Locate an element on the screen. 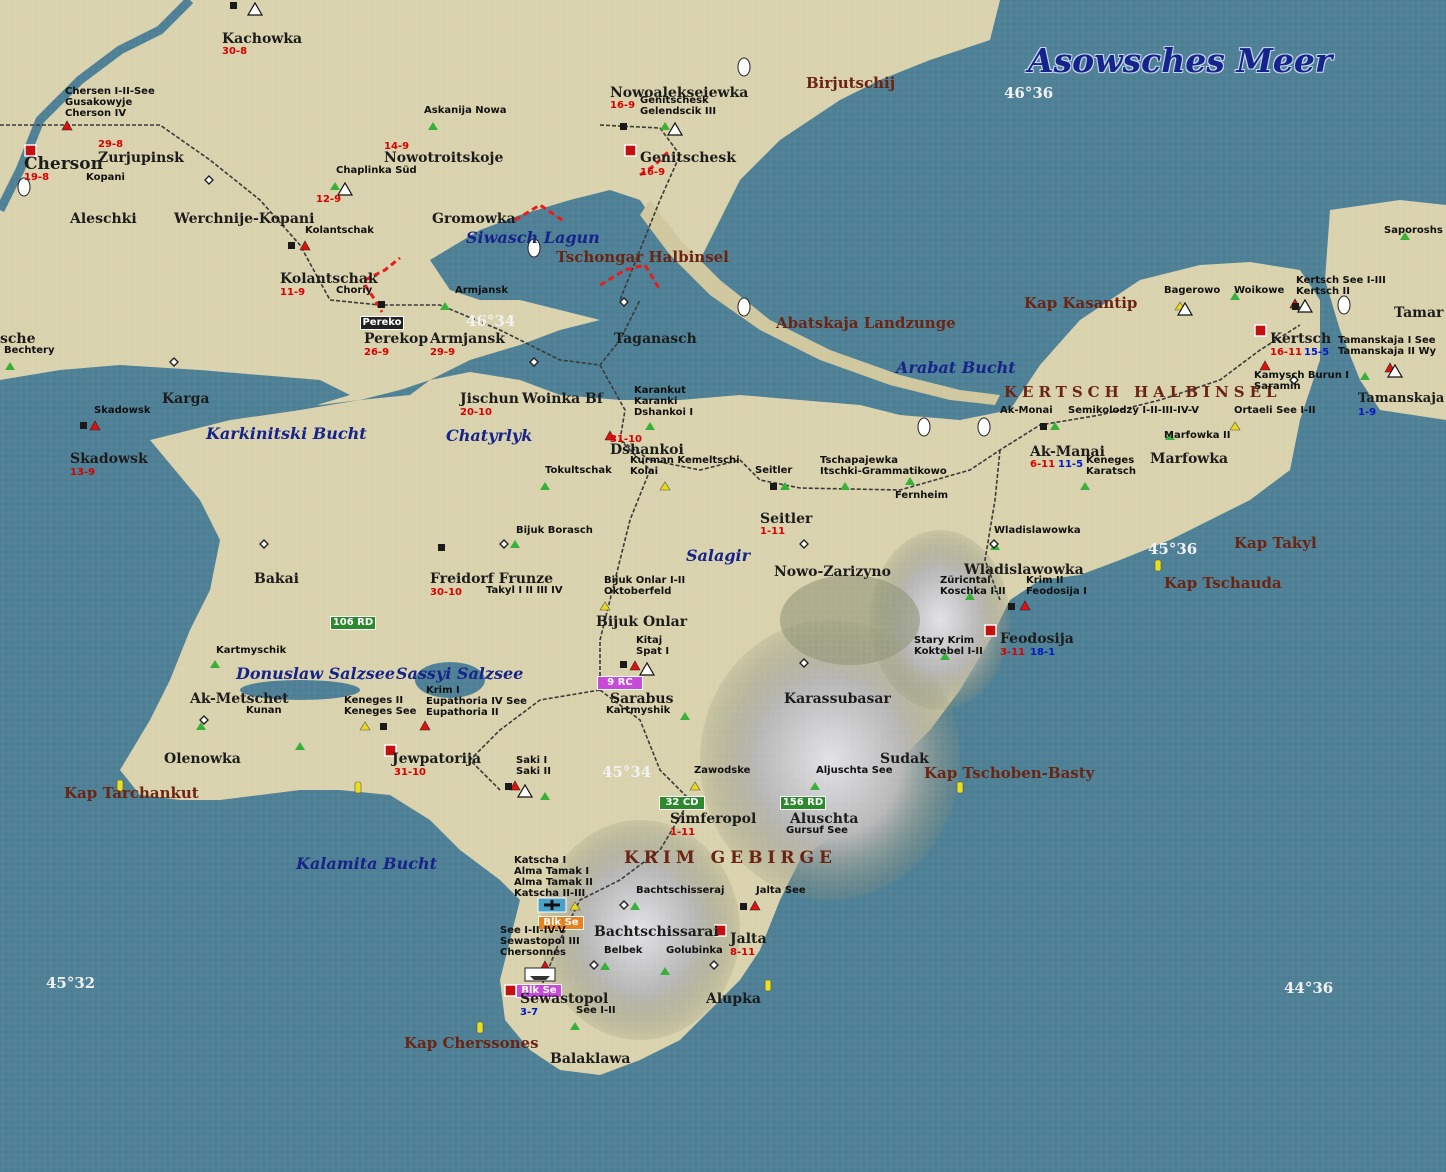 Image resolution: width=1446 pixels, height=1172 pixels. capture-date: 29-9 is located at coordinates (443, 352).